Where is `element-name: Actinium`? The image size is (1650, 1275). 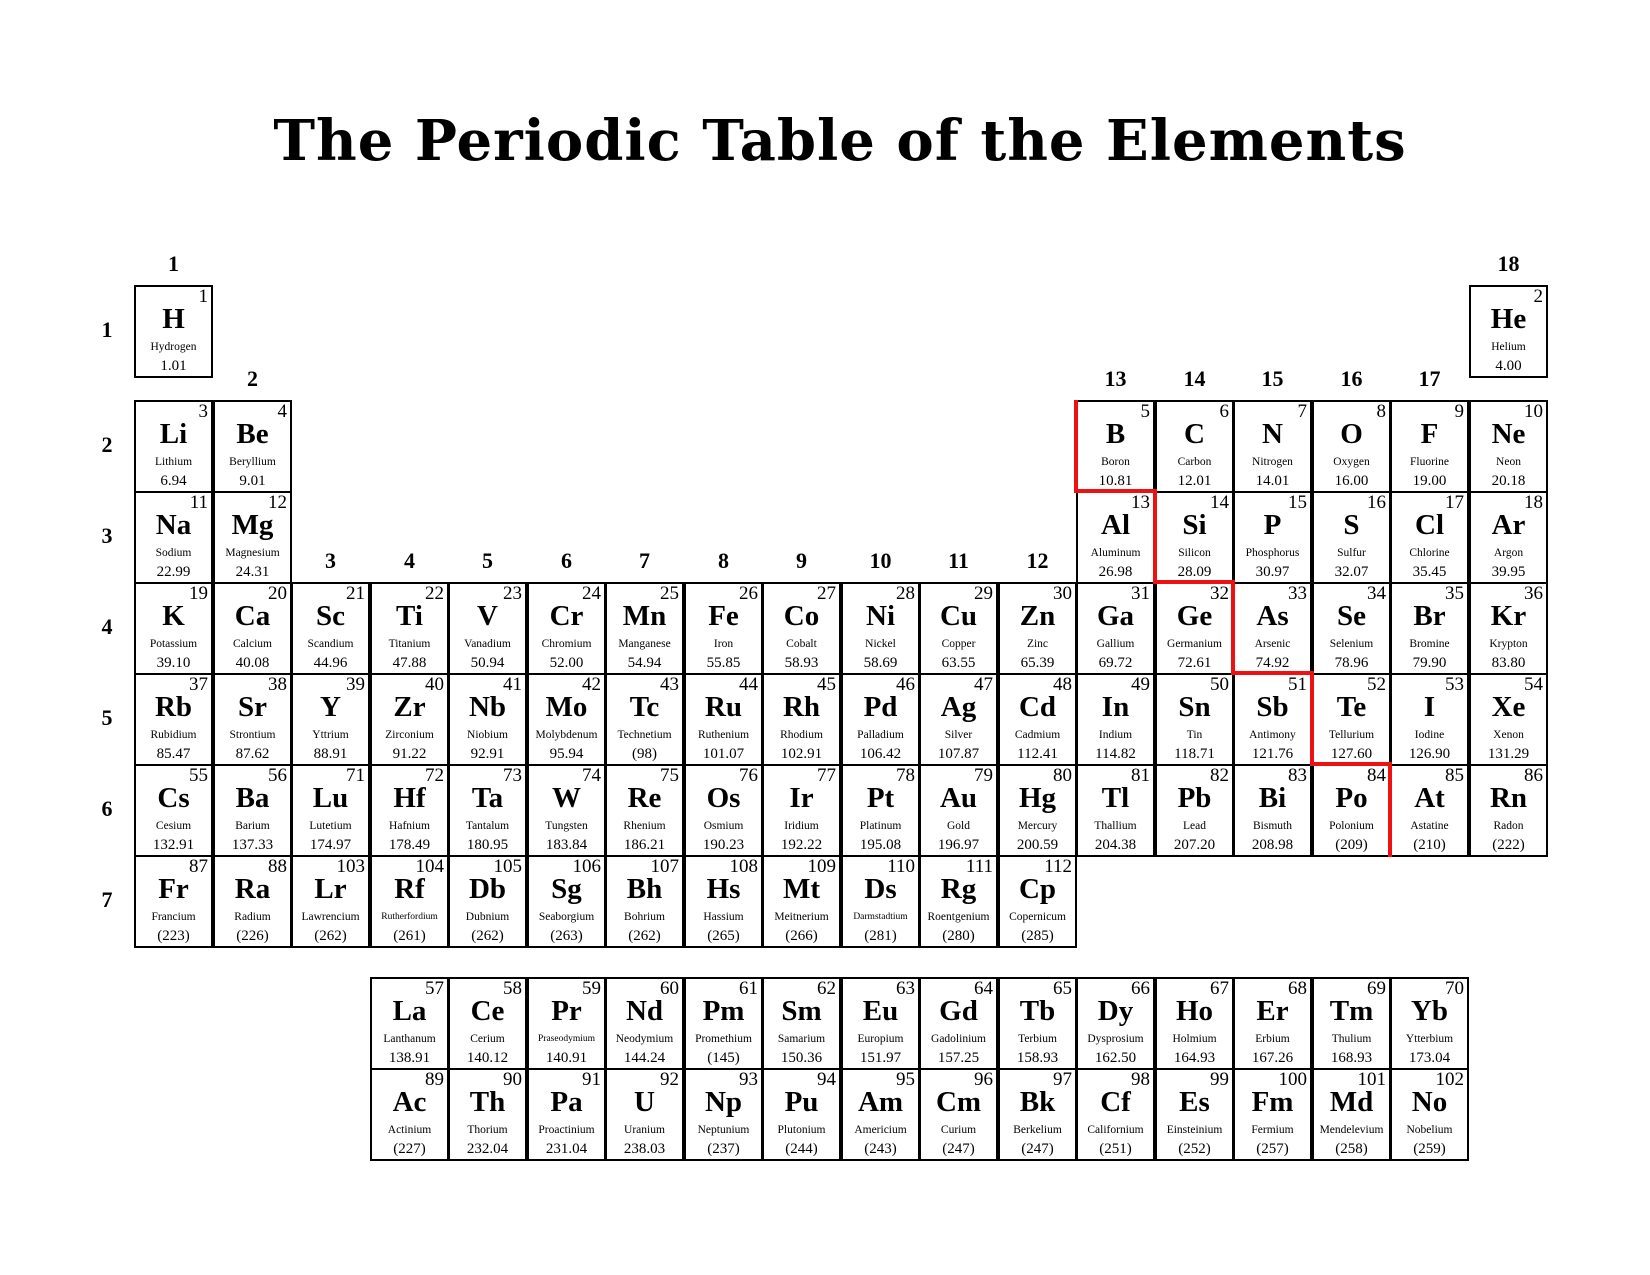
element-name: Actinium is located at coordinates (409, 1130).